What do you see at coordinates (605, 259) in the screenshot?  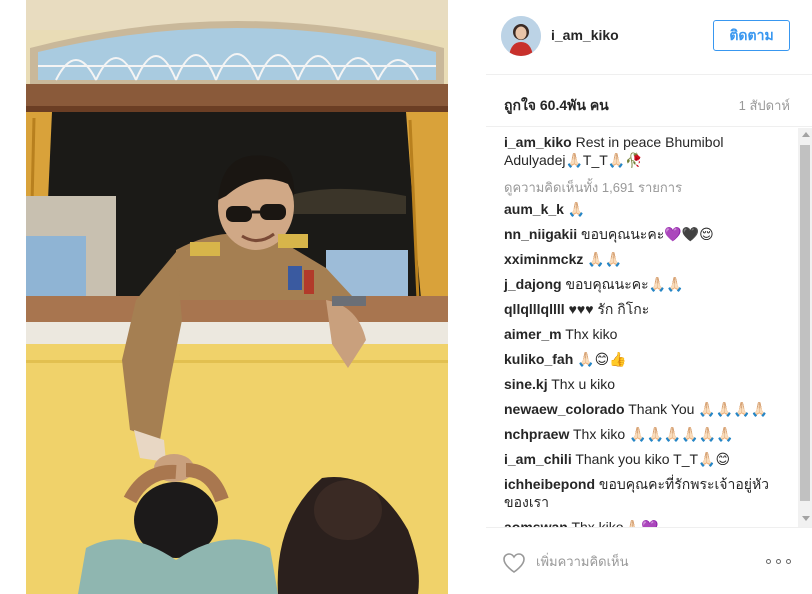 I see `comment-text: 🙏🏻🙏🏻` at bounding box center [605, 259].